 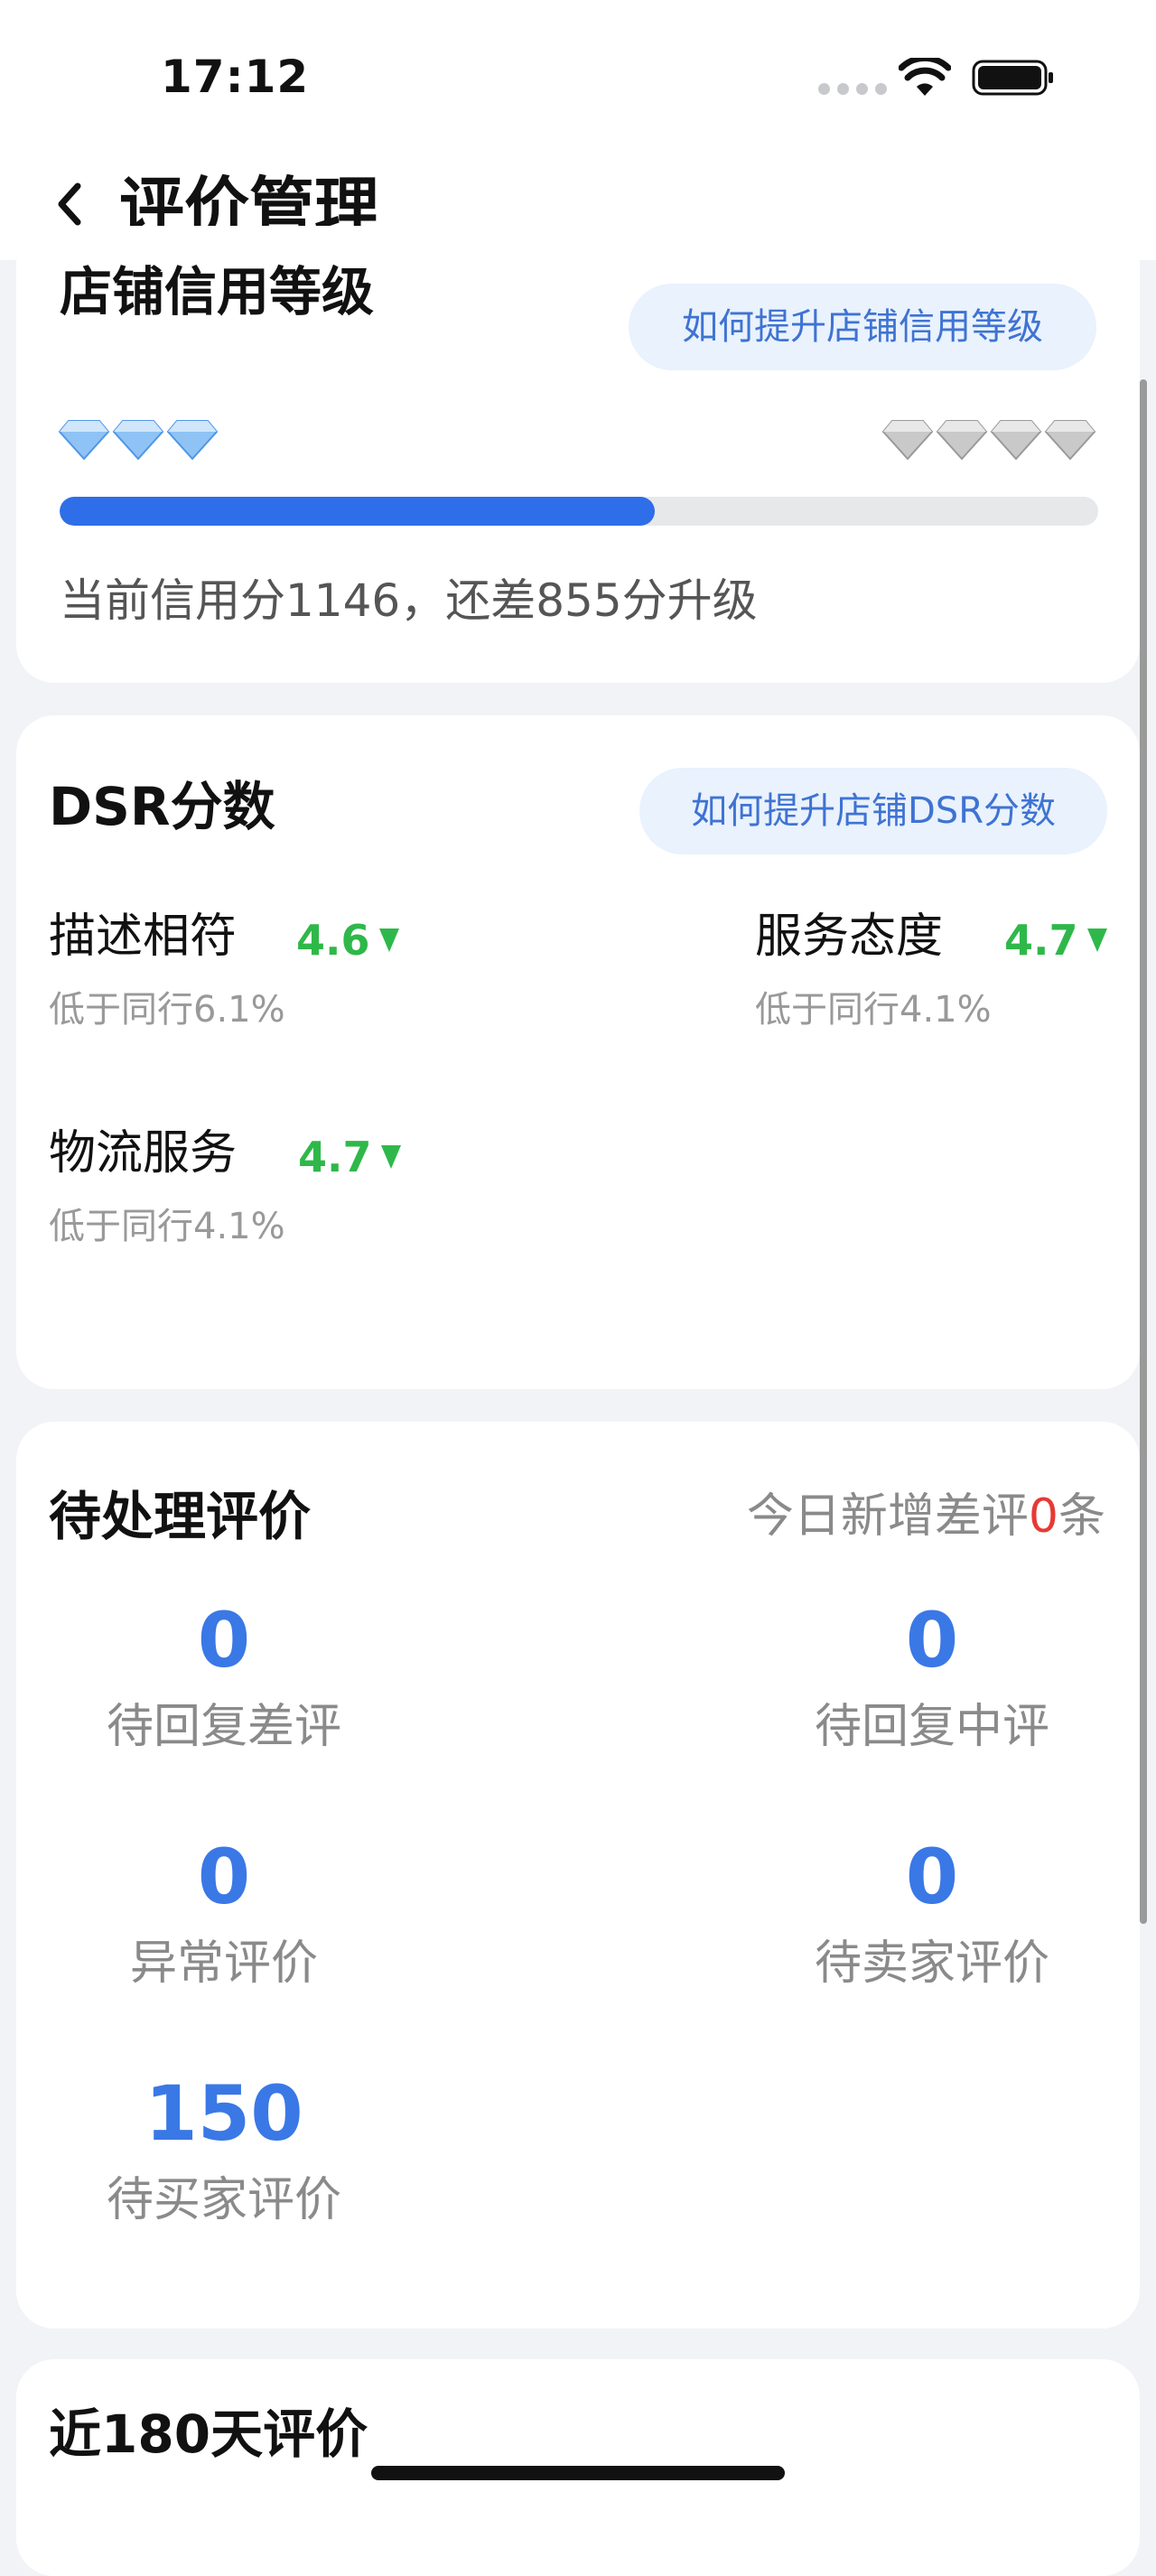 I want to click on stat-pending-neutral: 0 待回复中评, so click(x=932, y=1679).